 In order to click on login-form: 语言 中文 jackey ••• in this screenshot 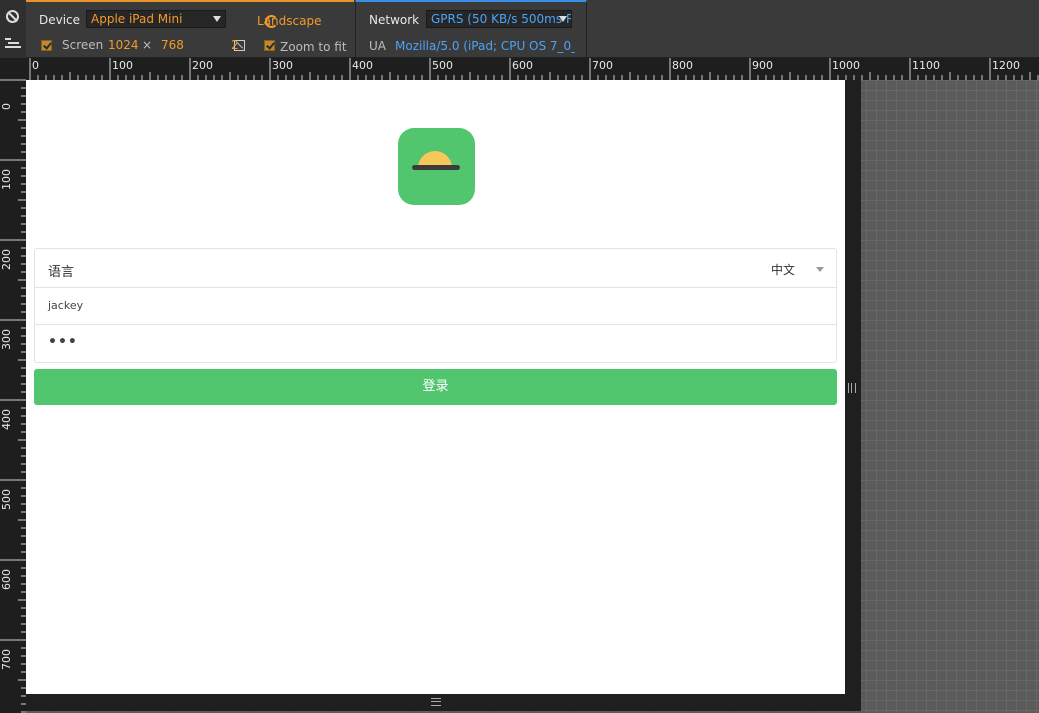, I will do `click(435, 305)`.